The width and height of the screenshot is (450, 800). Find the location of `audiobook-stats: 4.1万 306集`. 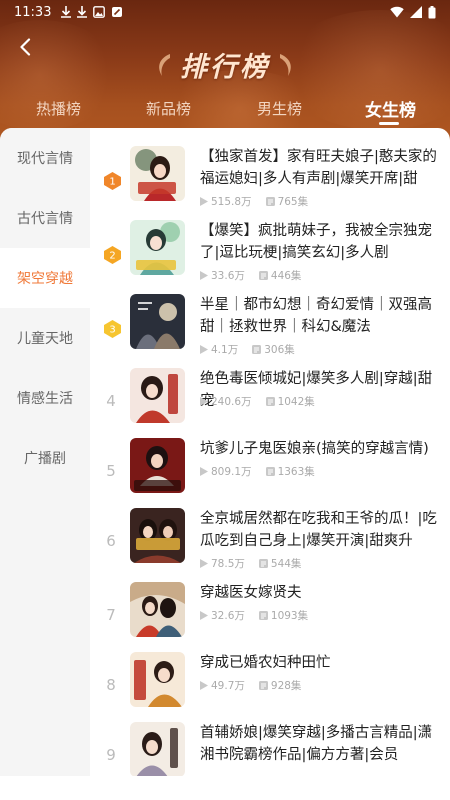

audiobook-stats: 4.1万 306集 is located at coordinates (247, 349).